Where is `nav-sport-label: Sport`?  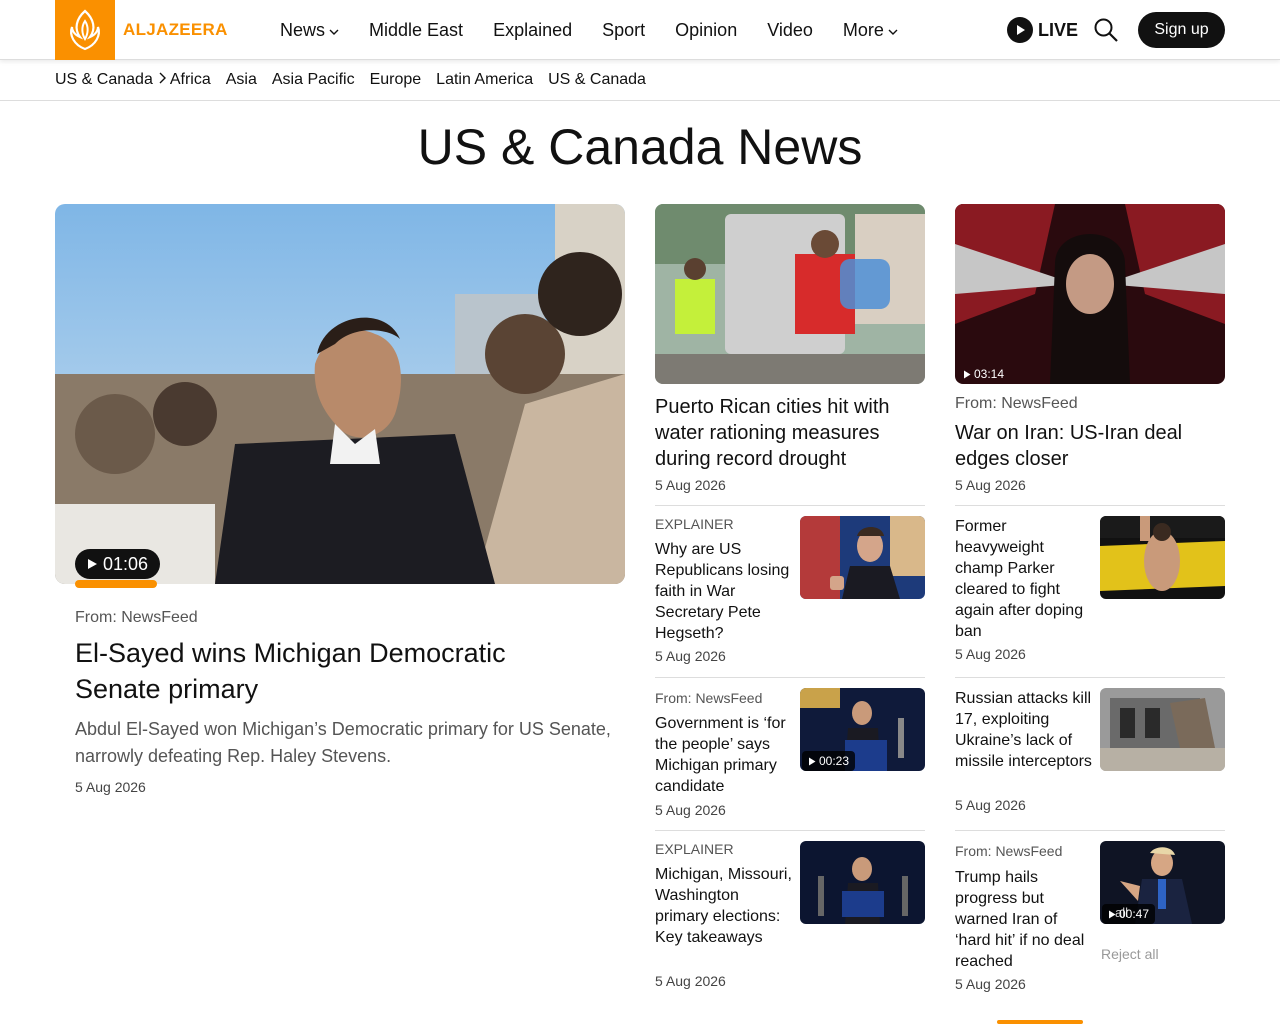 nav-sport-label: Sport is located at coordinates (624, 29).